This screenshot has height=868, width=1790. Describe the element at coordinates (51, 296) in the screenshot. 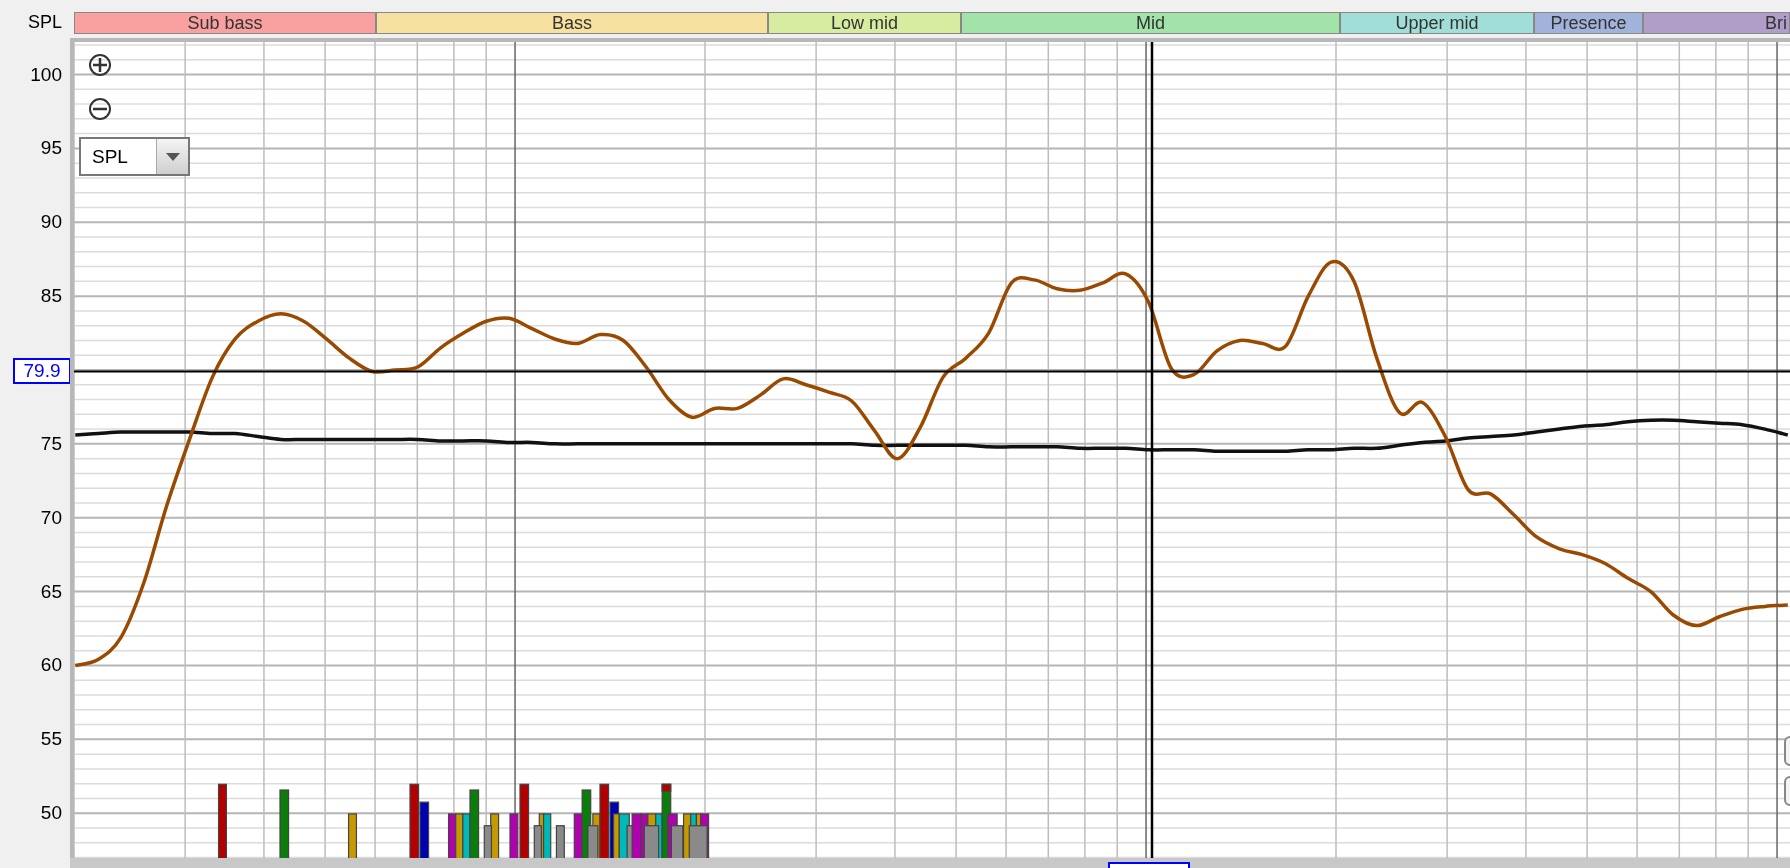

I see `axis-tick-label: 85` at that location.